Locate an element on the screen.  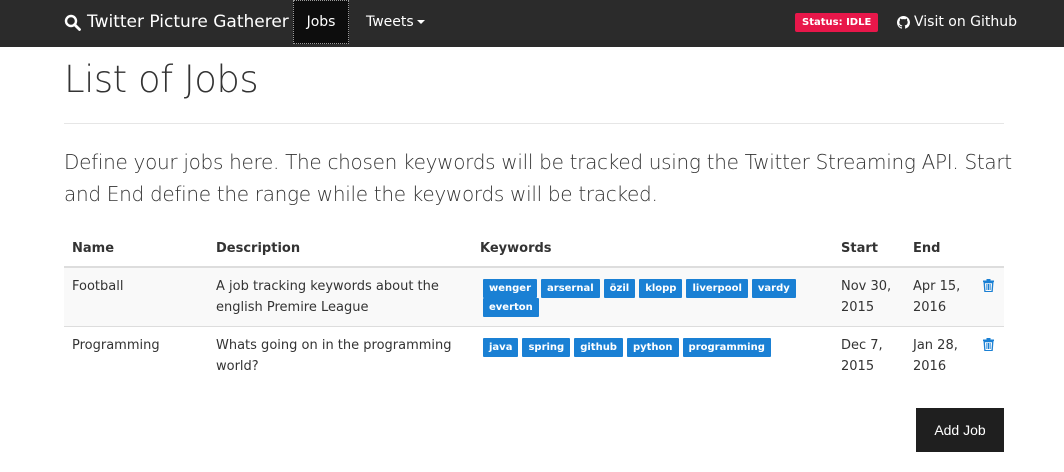
add-job-button: Add Job is located at coordinates (960, 430).